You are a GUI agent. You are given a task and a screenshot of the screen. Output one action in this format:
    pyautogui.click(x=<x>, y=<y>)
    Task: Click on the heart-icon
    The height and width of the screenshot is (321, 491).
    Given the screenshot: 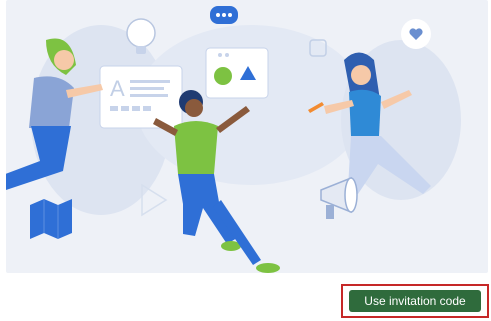 What is the action you would take?
    pyautogui.click(x=416, y=34)
    